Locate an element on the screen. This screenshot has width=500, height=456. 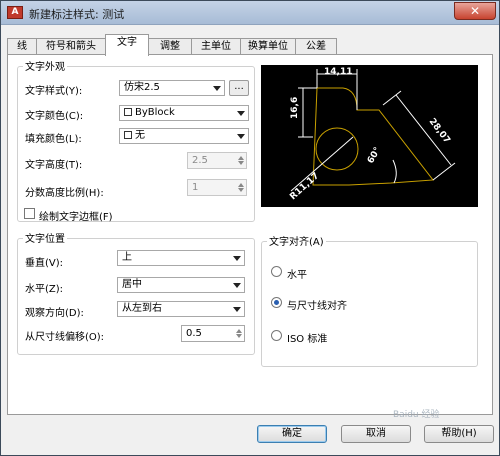
preview-dim-diagonal: 28,07 is located at coordinates (439, 131).